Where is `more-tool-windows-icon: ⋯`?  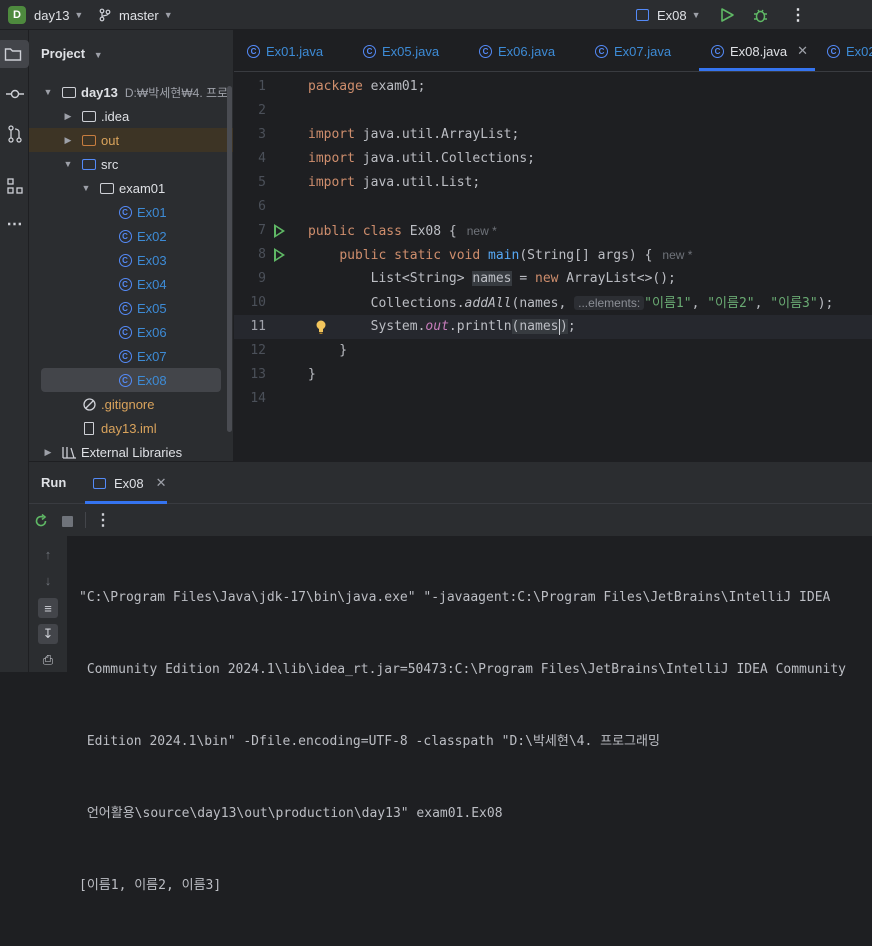 more-tool-windows-icon: ⋯ is located at coordinates (14, 224).